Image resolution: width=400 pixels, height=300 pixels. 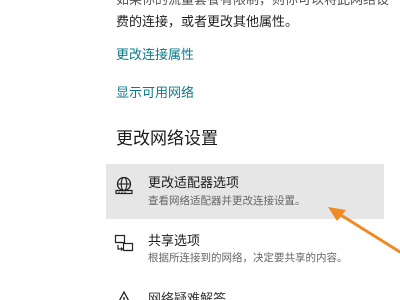 I want to click on show-available-networks-link: 显示可用网络, so click(x=155, y=91).